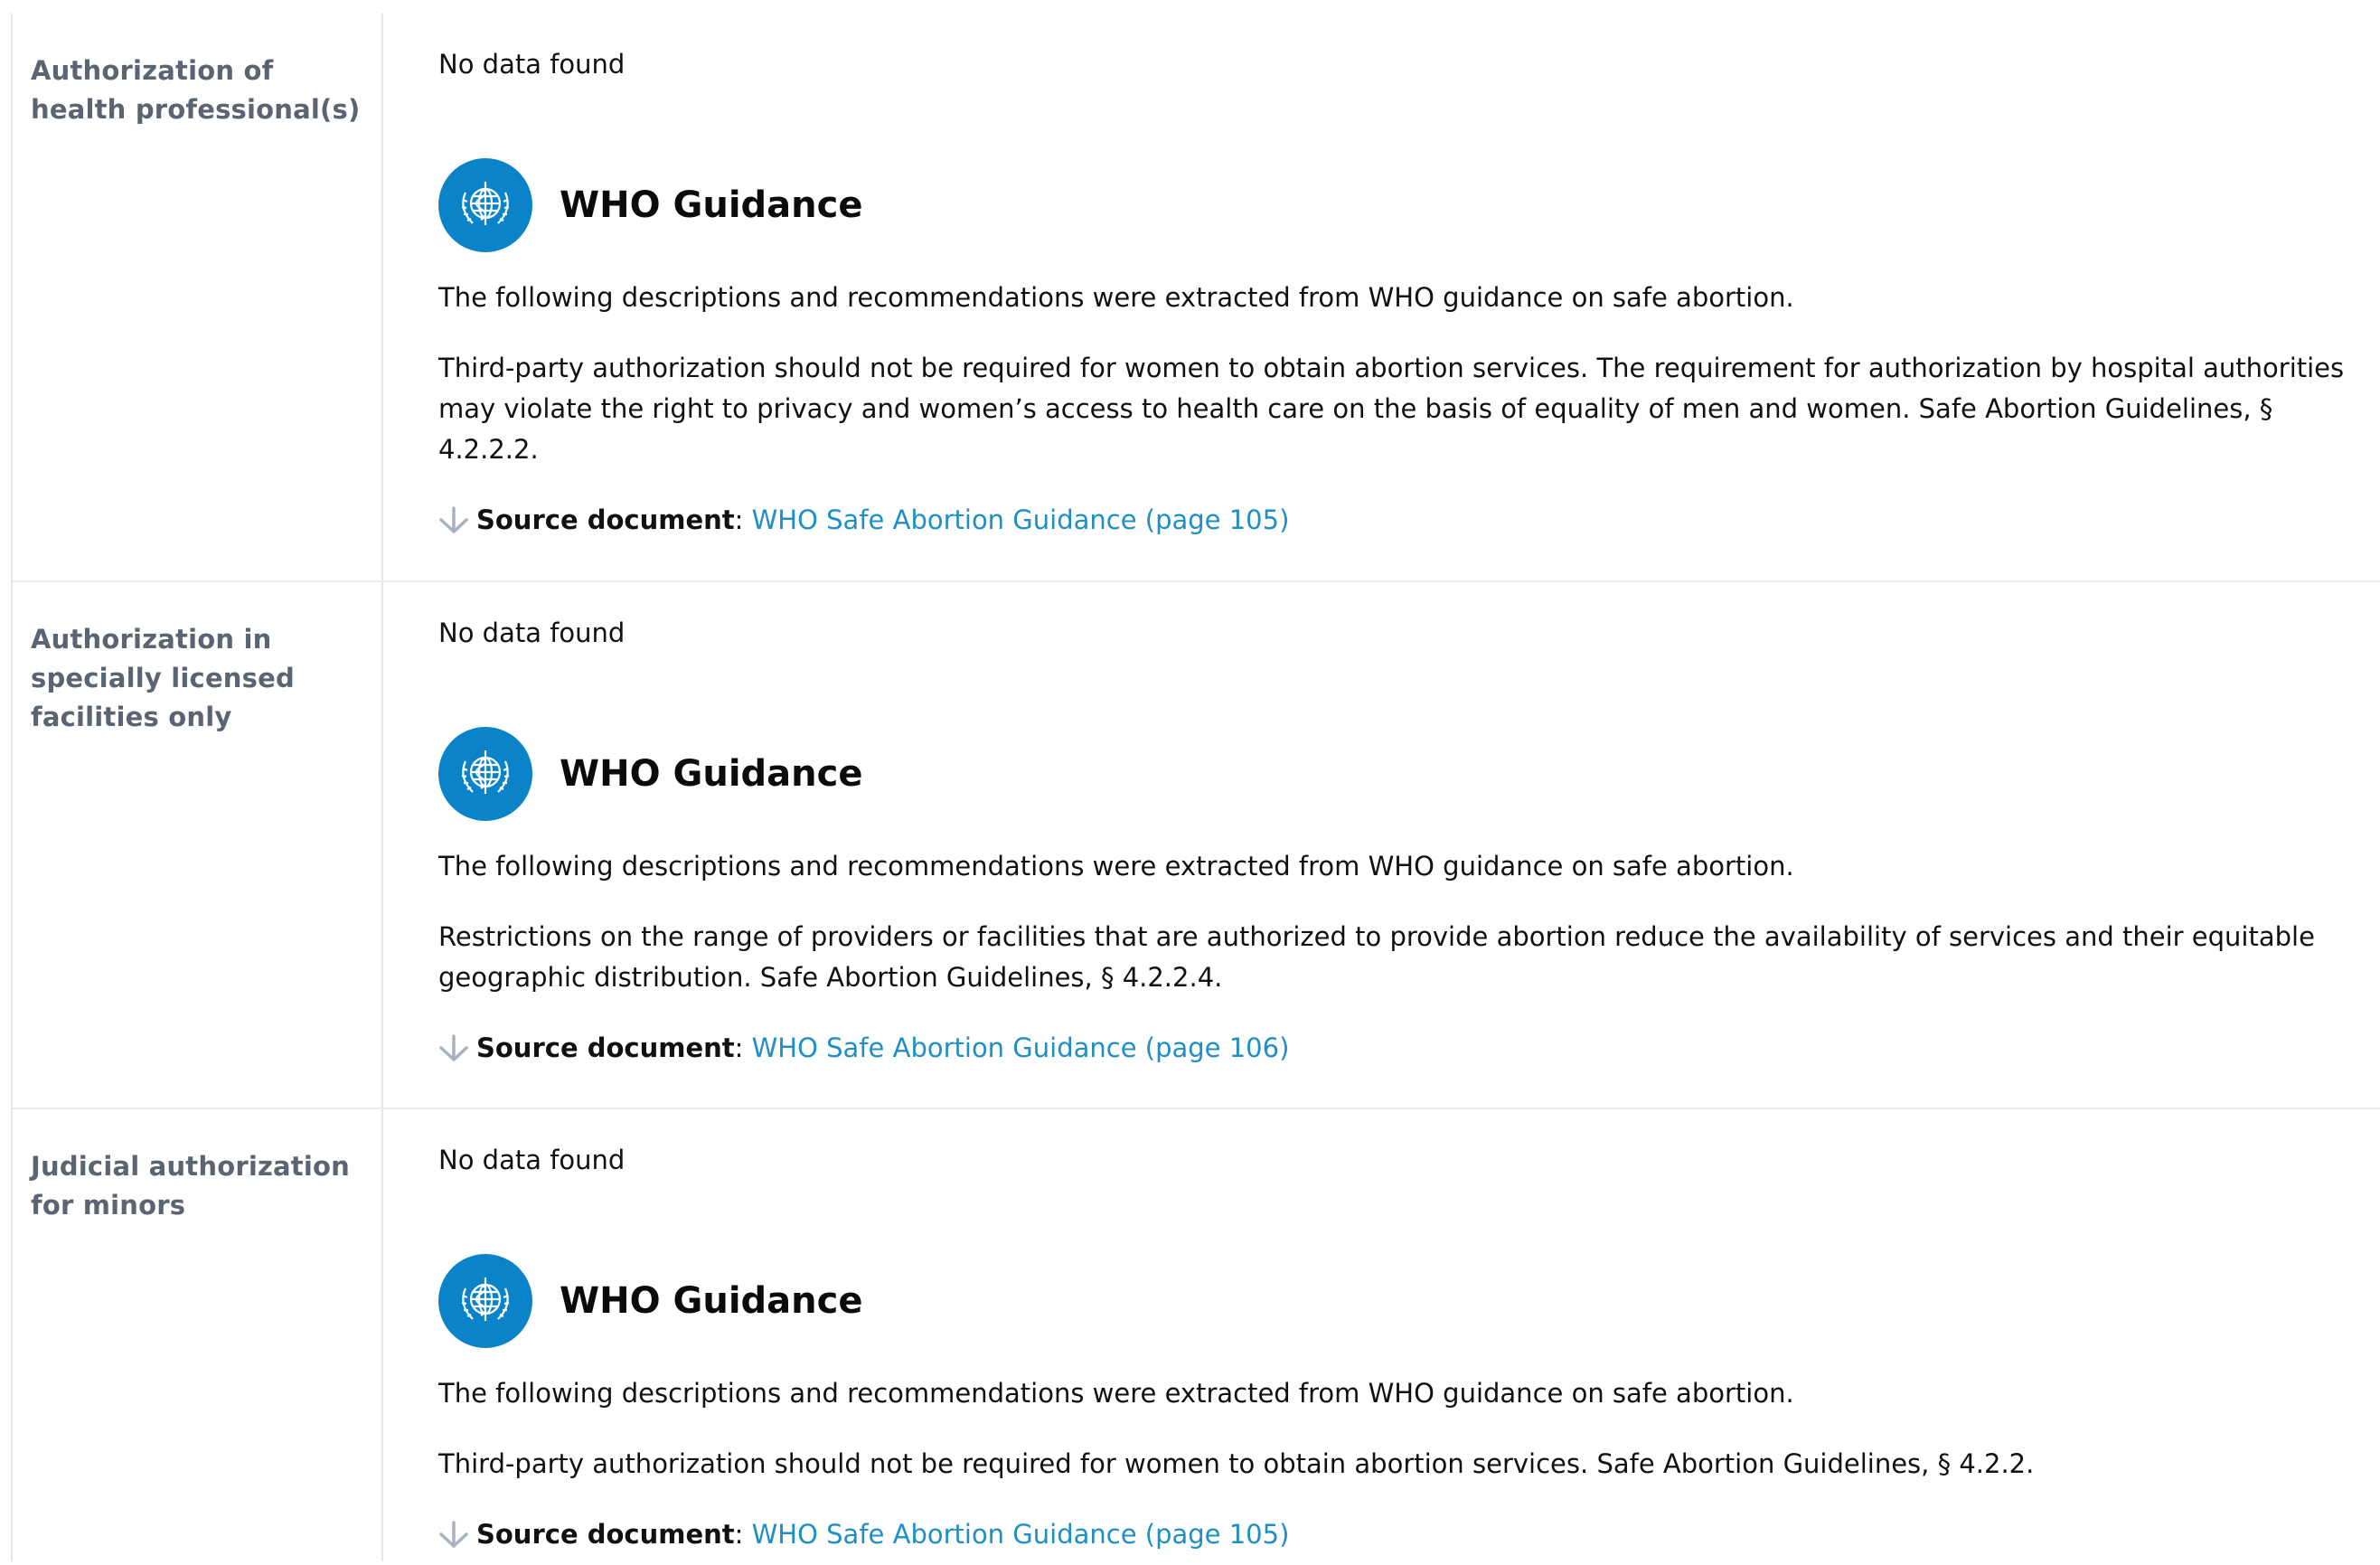  Describe the element at coordinates (198, 1335) in the screenshot. I see `row-label: Judicial authorization for minors` at that location.